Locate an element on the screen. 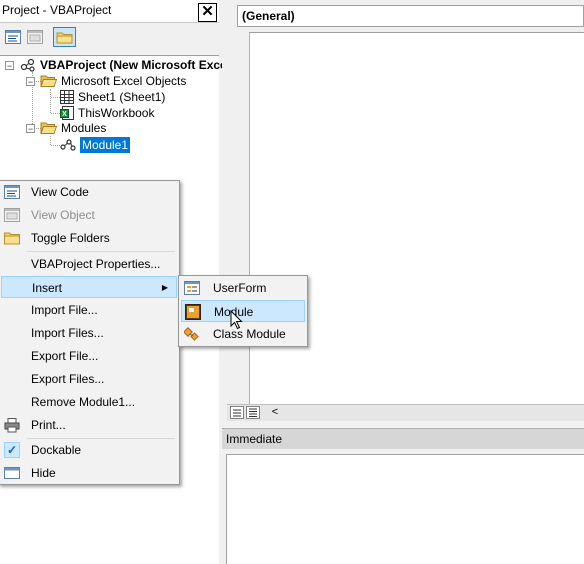 Image resolution: width=584 pixels, height=564 pixels. menu-item-label: UserForm is located at coordinates (240, 288).